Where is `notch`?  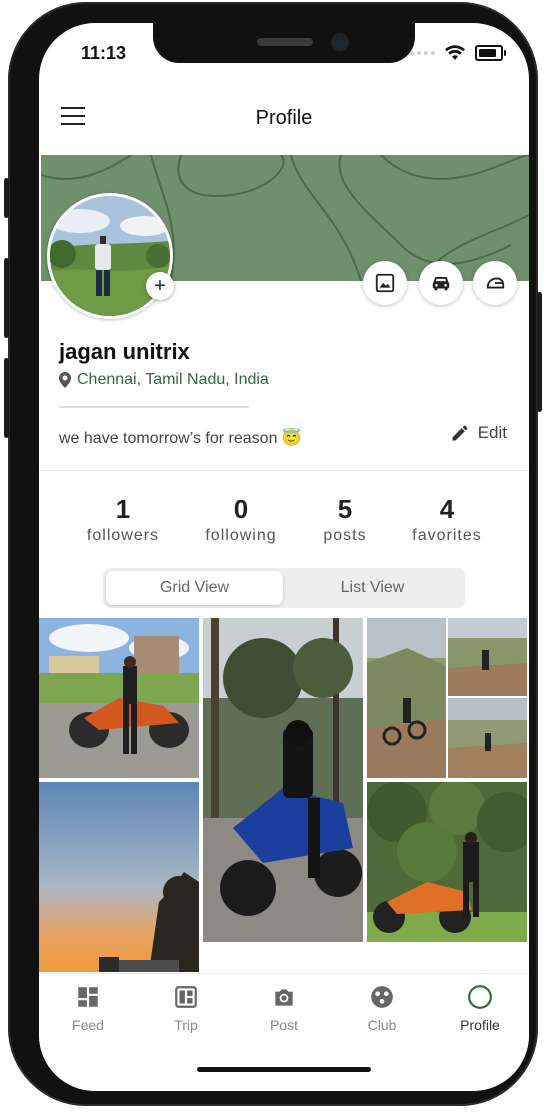
notch is located at coordinates (284, 43).